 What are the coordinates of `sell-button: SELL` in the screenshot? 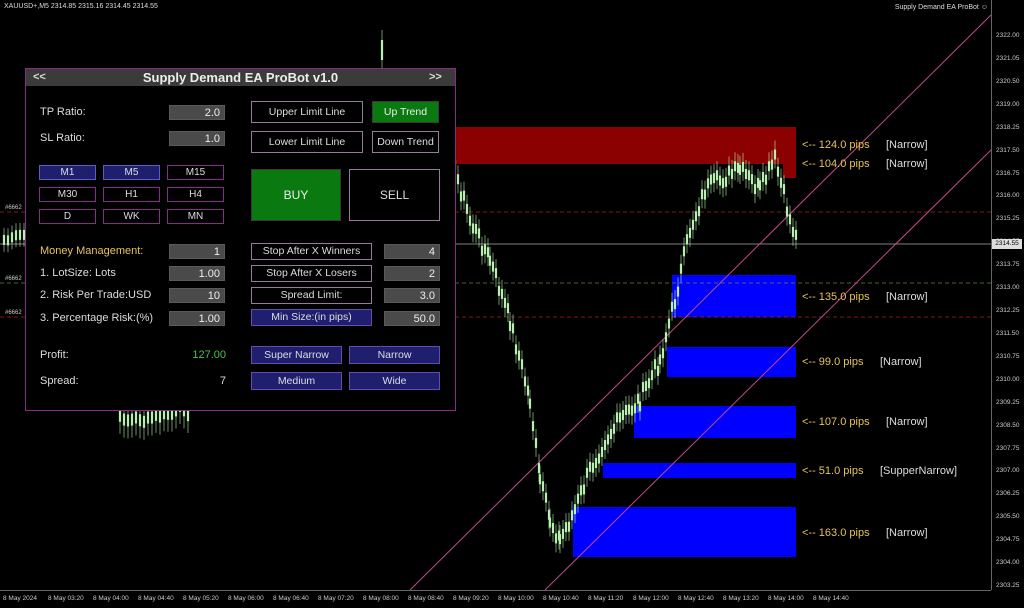 It's located at (394, 195).